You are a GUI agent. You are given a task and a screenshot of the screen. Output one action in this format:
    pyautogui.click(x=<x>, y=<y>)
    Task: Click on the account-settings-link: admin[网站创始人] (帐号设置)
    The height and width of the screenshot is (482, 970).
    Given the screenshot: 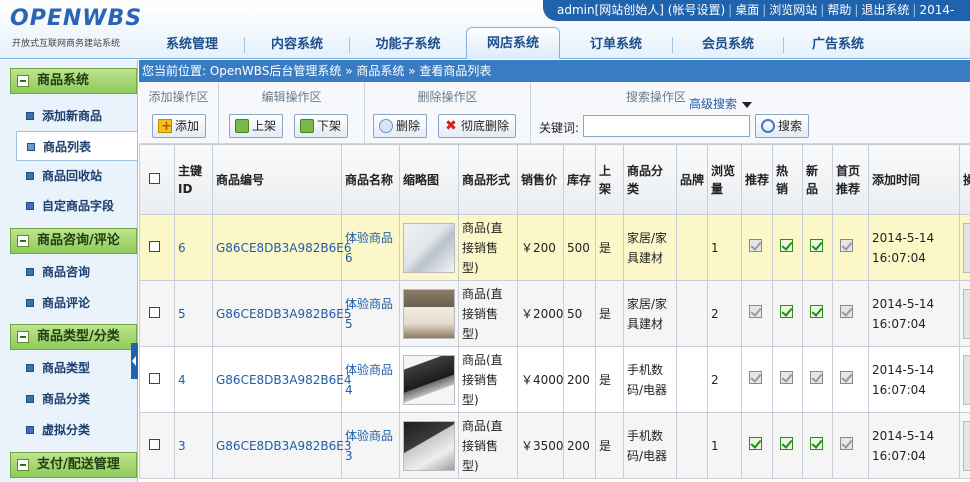 What is the action you would take?
    pyautogui.click(x=641, y=10)
    